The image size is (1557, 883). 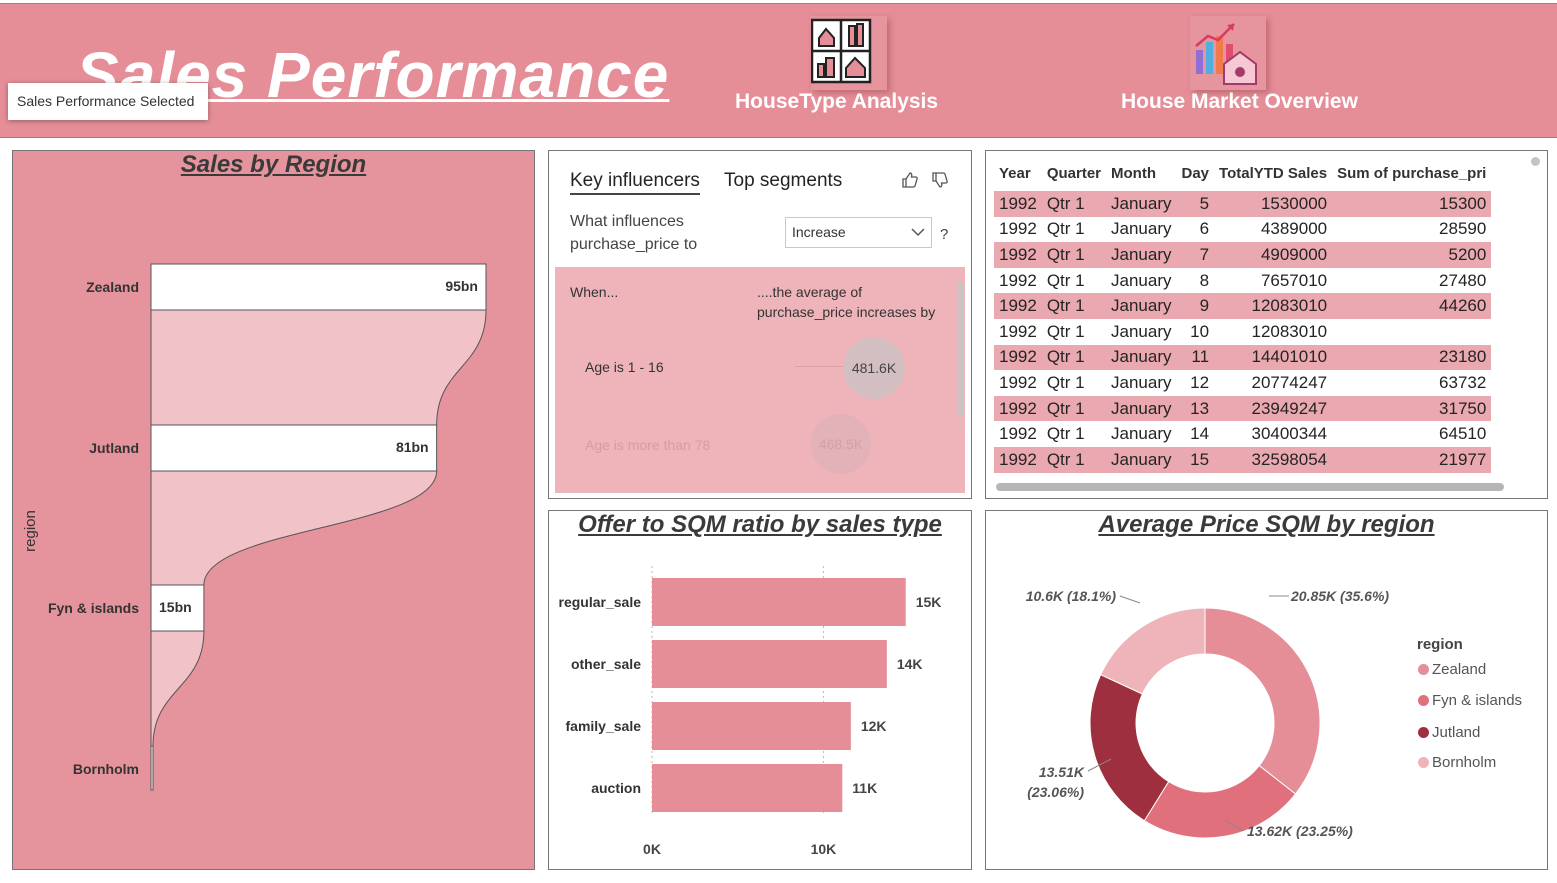 I want to click on table-cell: 27480, so click(x=1463, y=280).